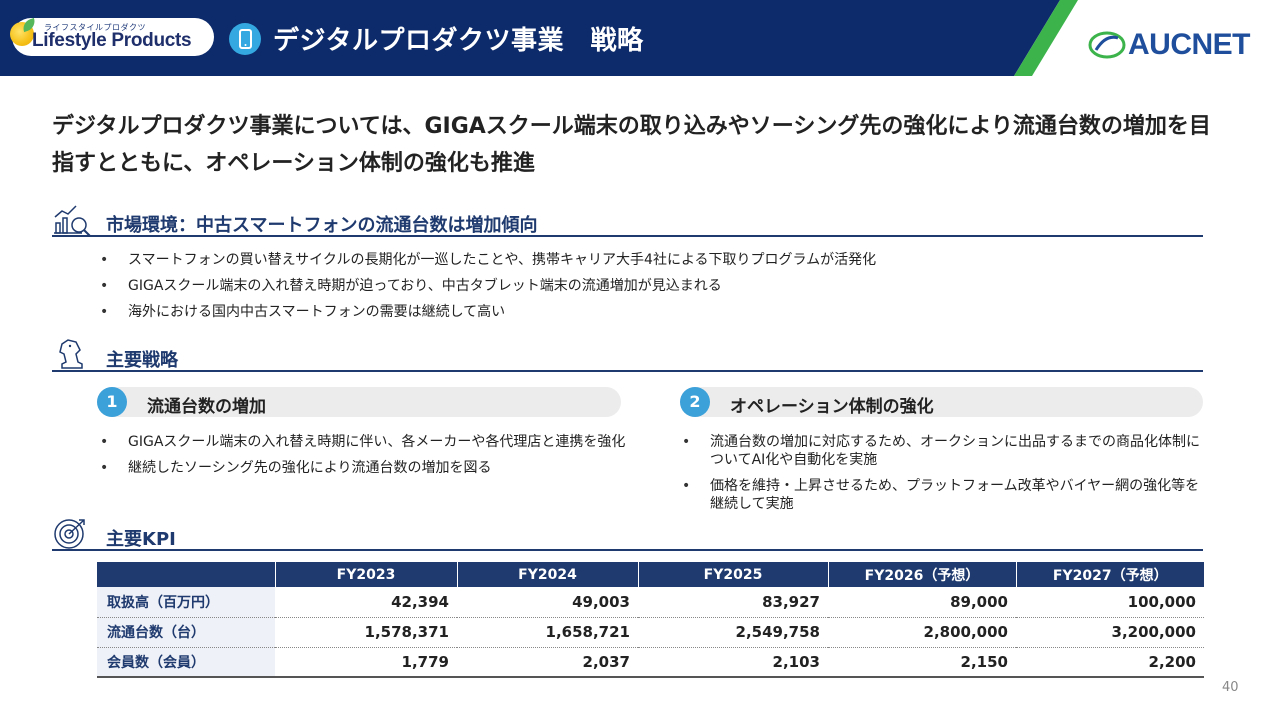 Image resolution: width=1280 pixels, height=720 pixels. What do you see at coordinates (366, 602) in the screenshot?
I see `table-cell: 42,394` at bounding box center [366, 602].